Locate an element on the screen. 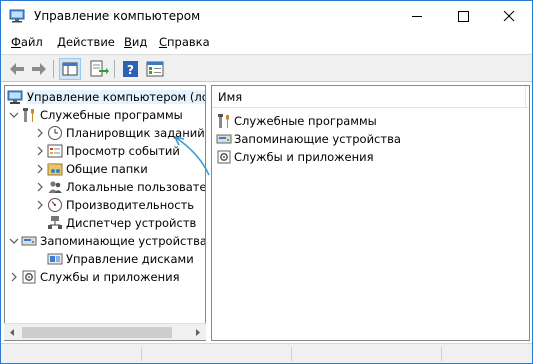 The width and height of the screenshot is (533, 364). status-bar is located at coordinates (266, 353).